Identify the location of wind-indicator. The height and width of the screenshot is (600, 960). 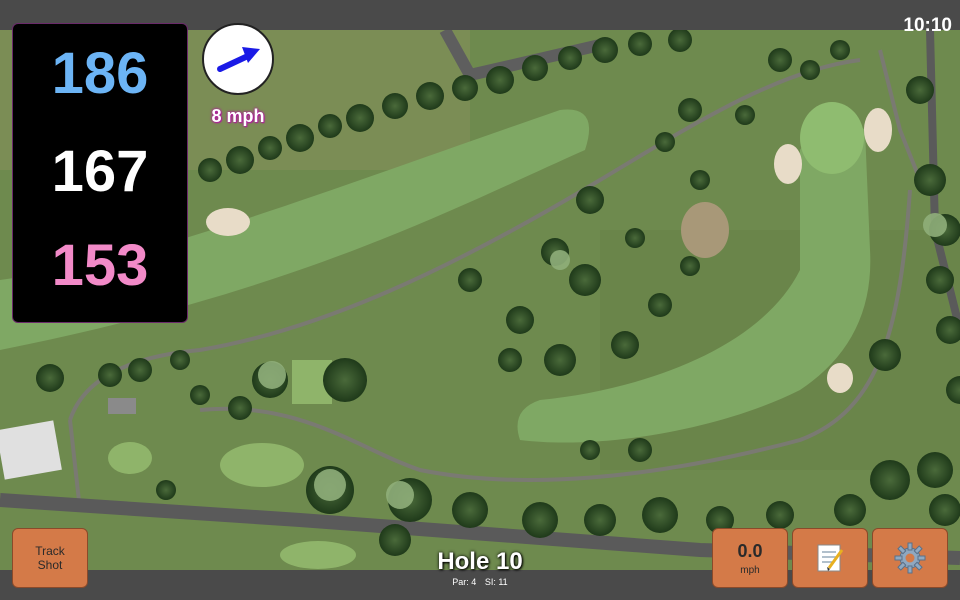
(238, 59).